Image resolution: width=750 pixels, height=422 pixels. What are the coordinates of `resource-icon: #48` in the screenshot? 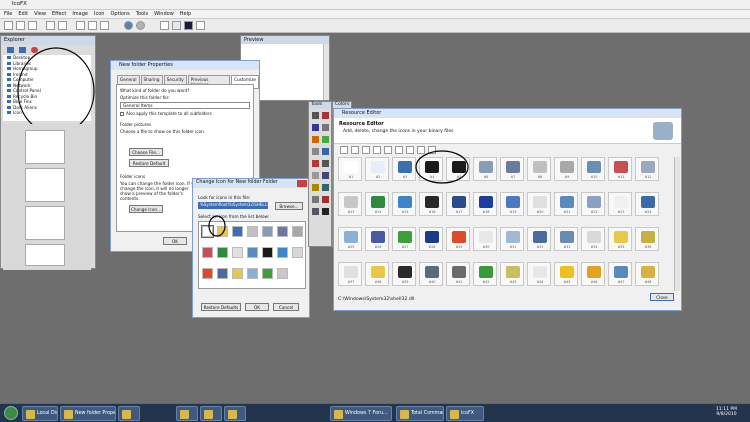 It's located at (647, 274).